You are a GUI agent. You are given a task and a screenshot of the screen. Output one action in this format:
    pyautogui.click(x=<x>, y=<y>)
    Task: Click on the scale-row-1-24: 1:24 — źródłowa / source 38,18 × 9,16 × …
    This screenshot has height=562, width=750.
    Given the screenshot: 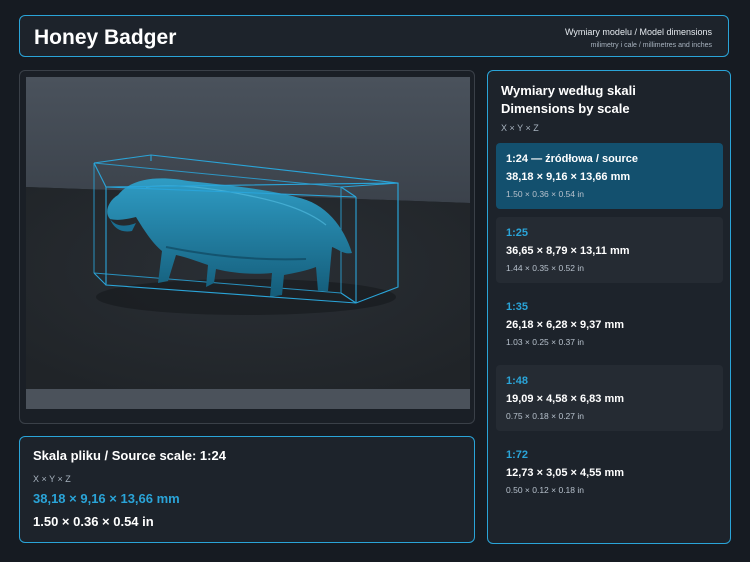 What is the action you would take?
    pyautogui.click(x=609, y=176)
    